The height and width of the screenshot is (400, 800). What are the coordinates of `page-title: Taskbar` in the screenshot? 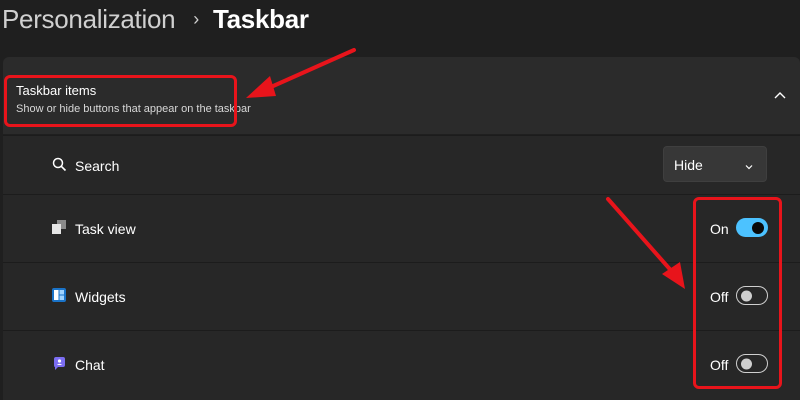 It's located at (260, 18).